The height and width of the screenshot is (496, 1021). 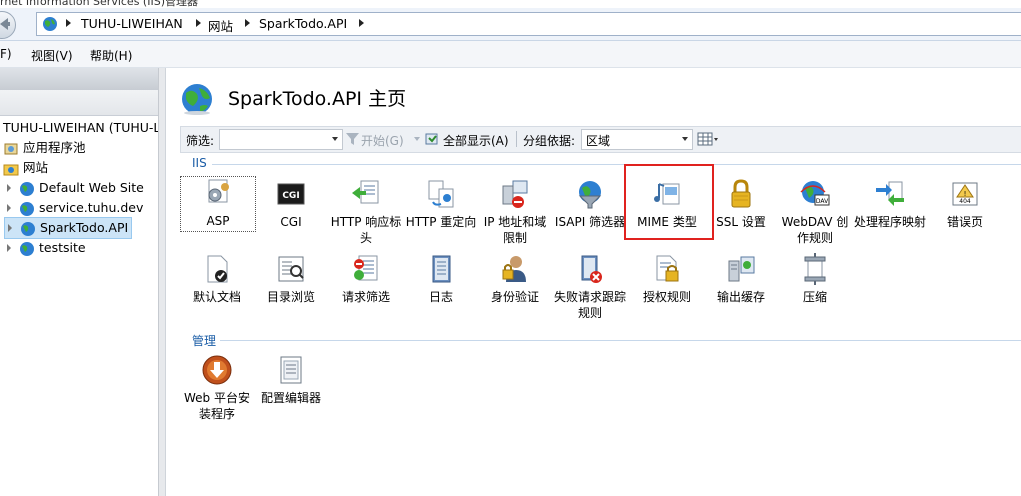 I want to click on feature-label: 失败请求跟踪规则, so click(x=589, y=305).